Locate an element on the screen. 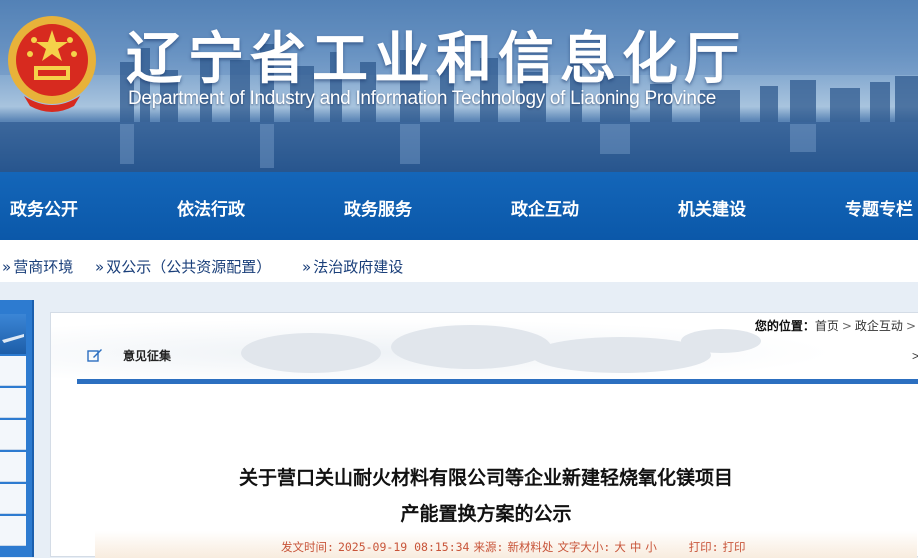  article-title-line-1: 关于营口关山耐火材料有限公司等企业新建轻烧氧化镁项目 is located at coordinates (485, 478).